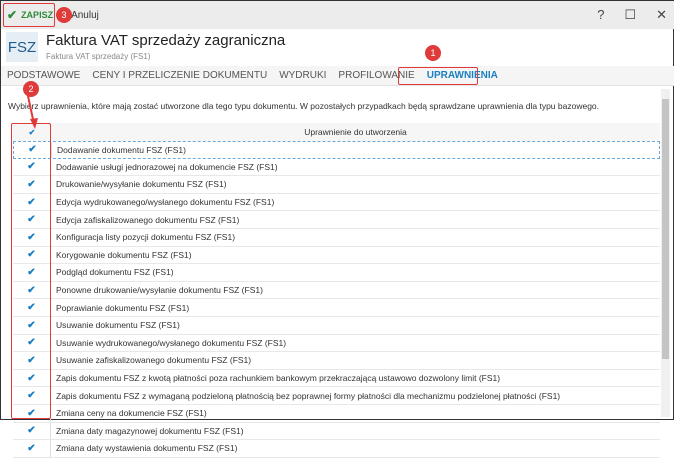  Describe the element at coordinates (32, 112) in the screenshot. I see `annotation-arrow` at that location.